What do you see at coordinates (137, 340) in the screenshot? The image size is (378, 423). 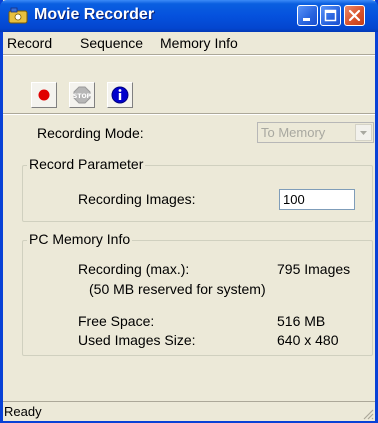 I see `used-images-size-label: Used Images Size:` at bounding box center [137, 340].